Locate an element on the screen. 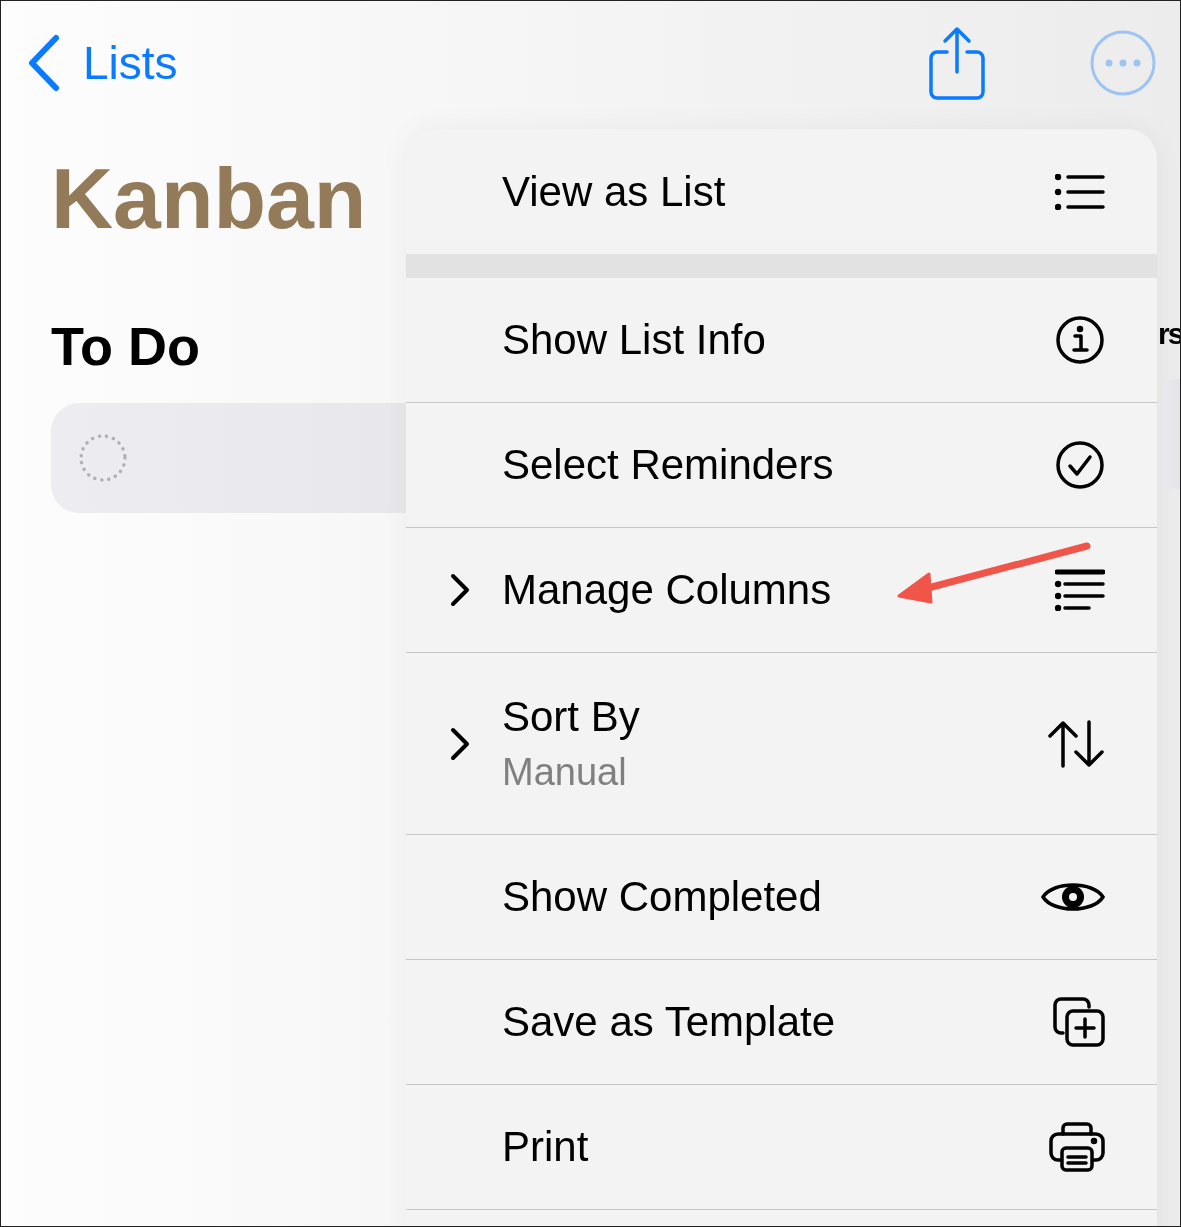 Image resolution: width=1181 pixels, height=1227 pixels. menu-item: Print is located at coordinates (781, 1147).